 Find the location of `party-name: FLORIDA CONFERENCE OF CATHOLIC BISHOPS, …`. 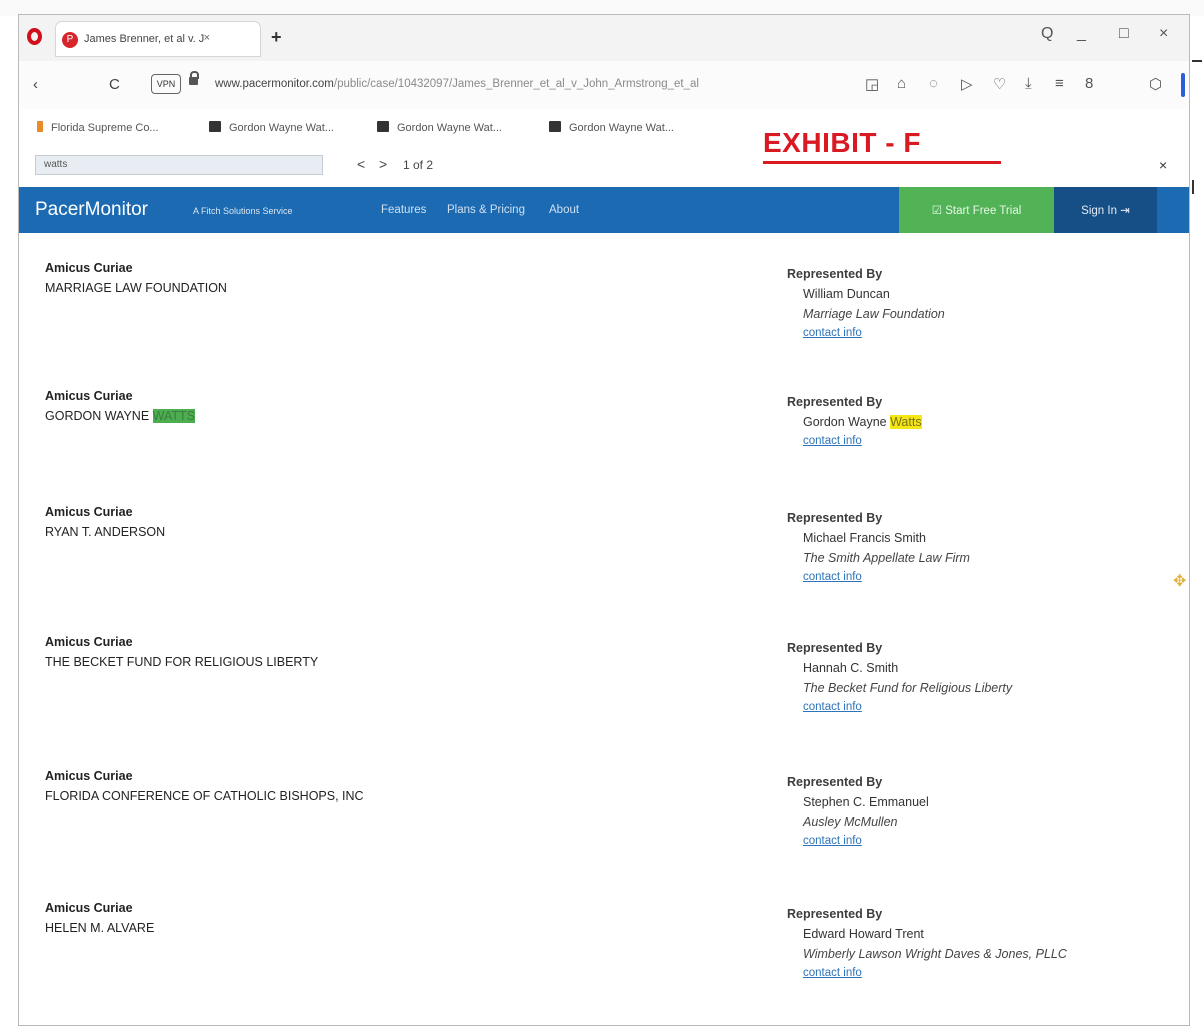

party-name: FLORIDA CONFERENCE OF CATHOLIC BISHOPS, … is located at coordinates (204, 796).